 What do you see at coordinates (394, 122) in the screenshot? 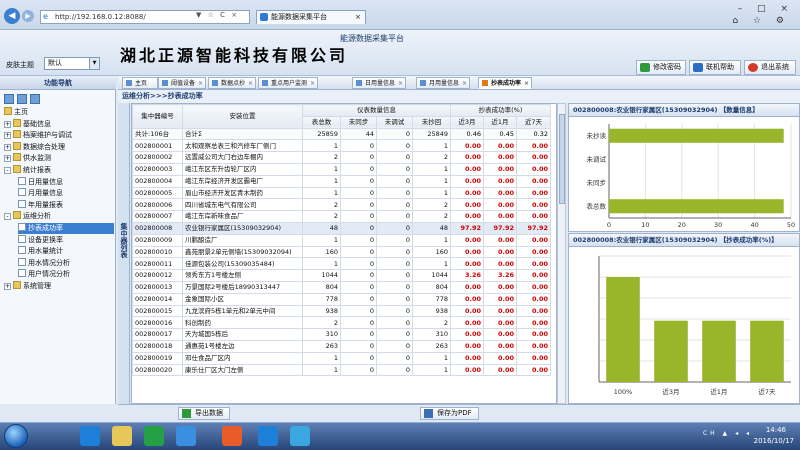
I see `col-header-undebug: 未调试` at bounding box center [394, 122].